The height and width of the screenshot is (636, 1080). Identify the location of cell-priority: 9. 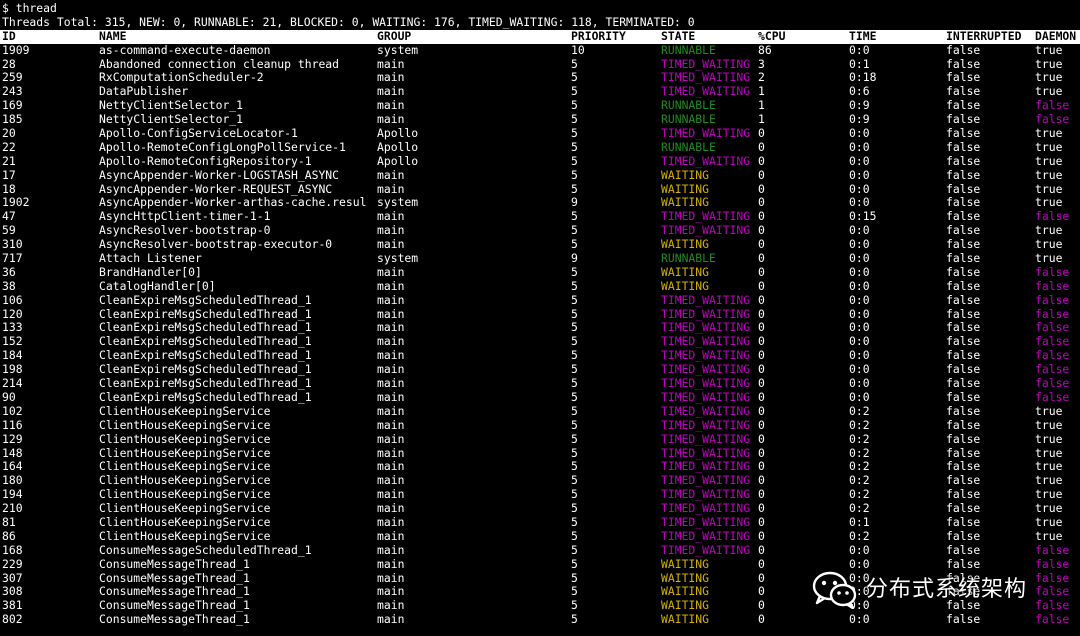
(574, 259).